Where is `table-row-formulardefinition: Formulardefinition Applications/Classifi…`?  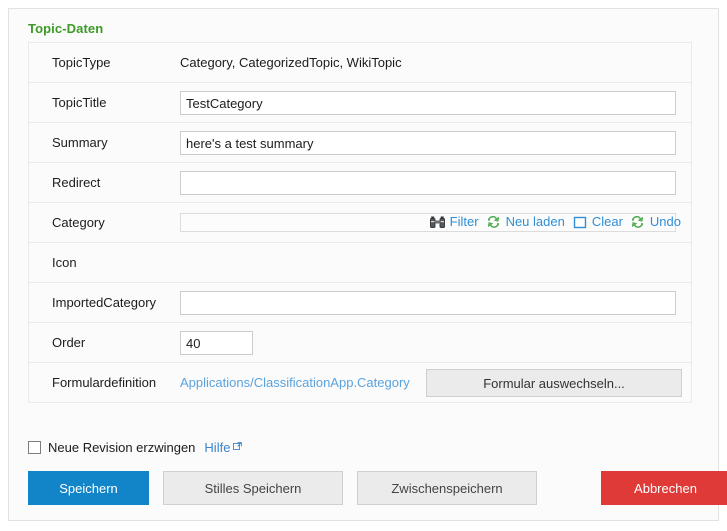 table-row-formulardefinition: Formulardefinition Applications/Classifi… is located at coordinates (360, 383).